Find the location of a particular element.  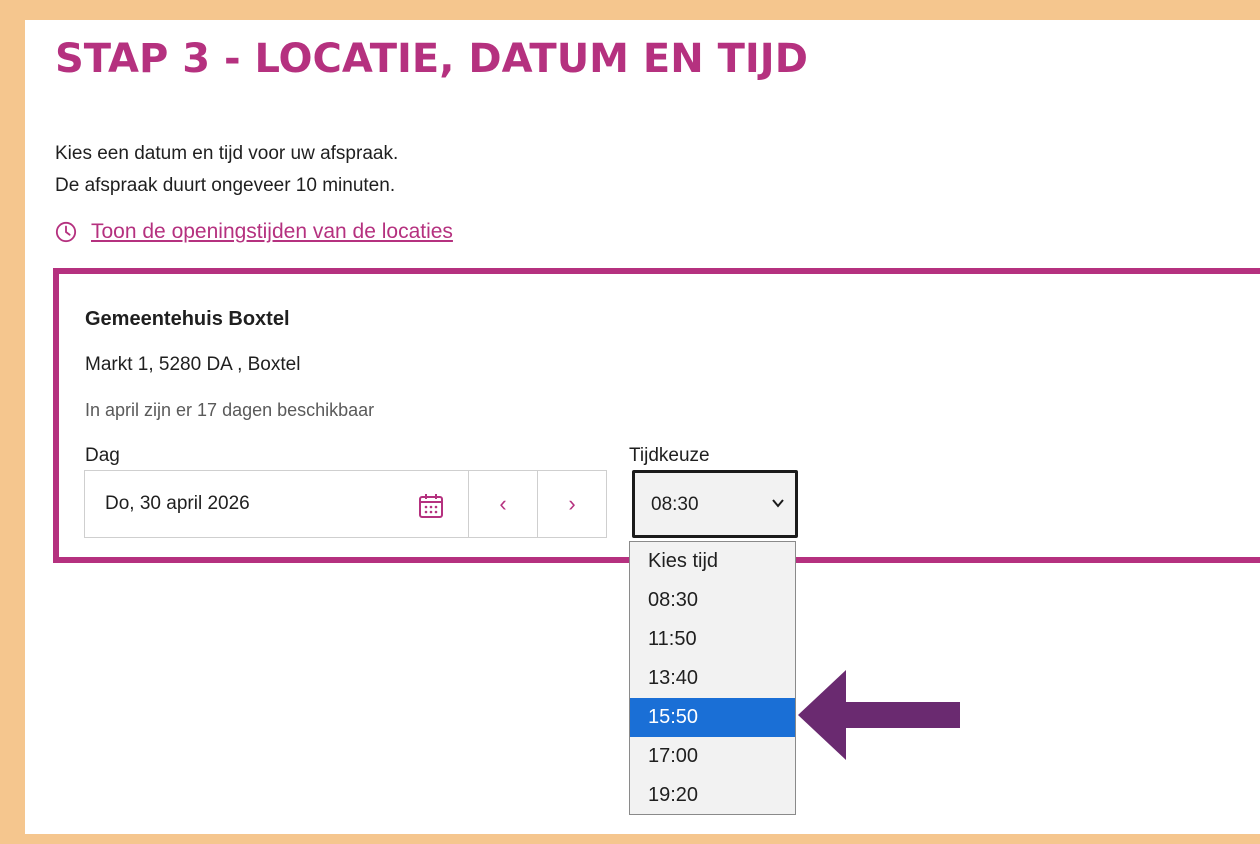

location-address: Markt 1, 5280 DA , Boxtel is located at coordinates (193, 364).